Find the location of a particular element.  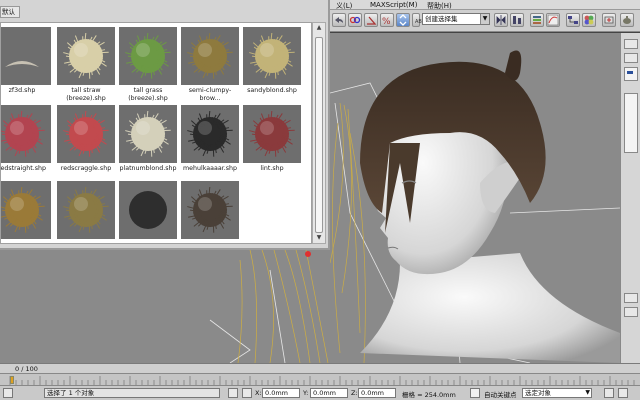

layers-icon is located at coordinates (537, 20).